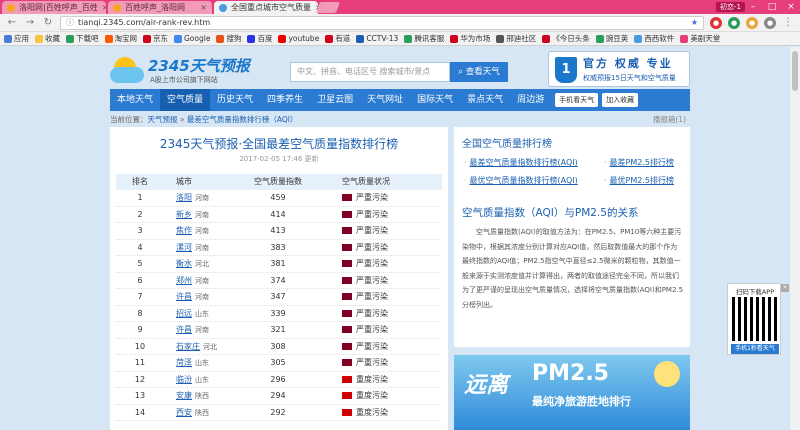 Image resolution: width=800 pixels, height=430 pixels. What do you see at coordinates (328, 7) in the screenshot?
I see `new-tab-button` at bounding box center [328, 7].